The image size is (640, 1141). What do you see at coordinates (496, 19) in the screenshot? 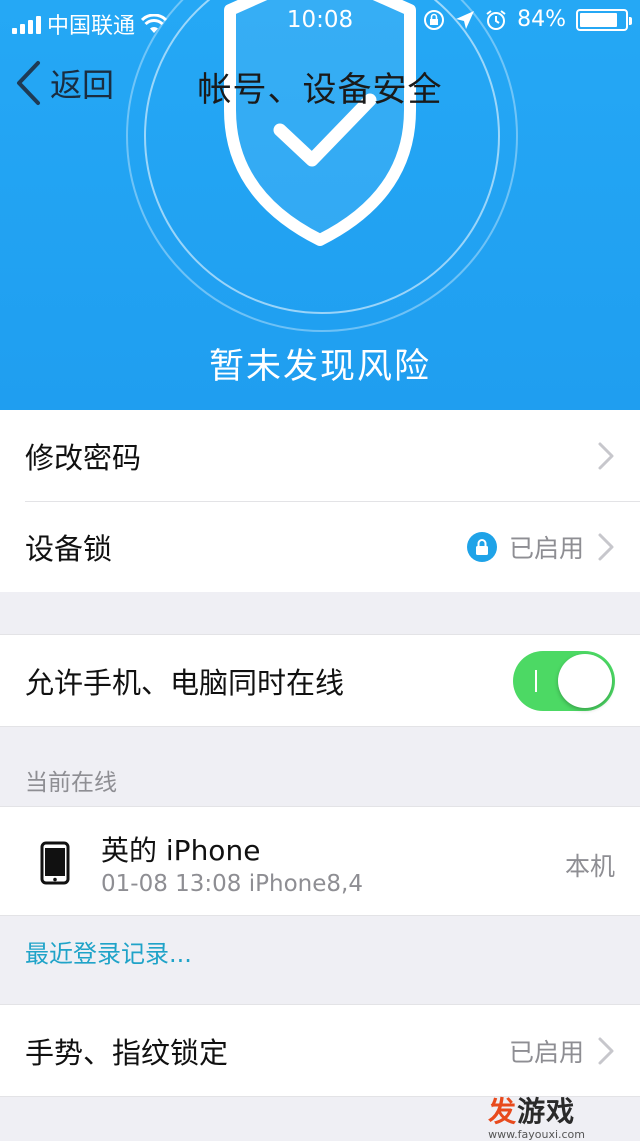
I see `alarm-icon` at bounding box center [496, 19].